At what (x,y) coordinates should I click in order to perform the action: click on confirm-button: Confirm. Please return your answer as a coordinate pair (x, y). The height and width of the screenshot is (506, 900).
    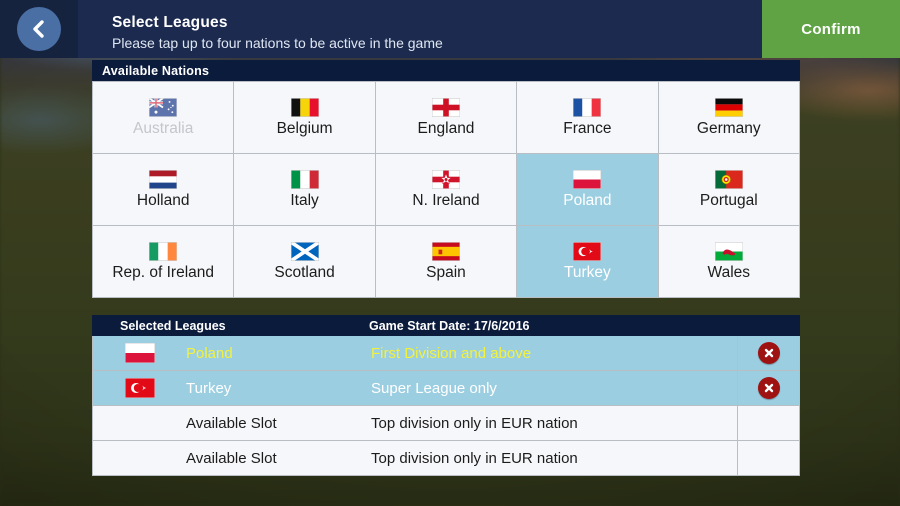
    Looking at the image, I should click on (831, 29).